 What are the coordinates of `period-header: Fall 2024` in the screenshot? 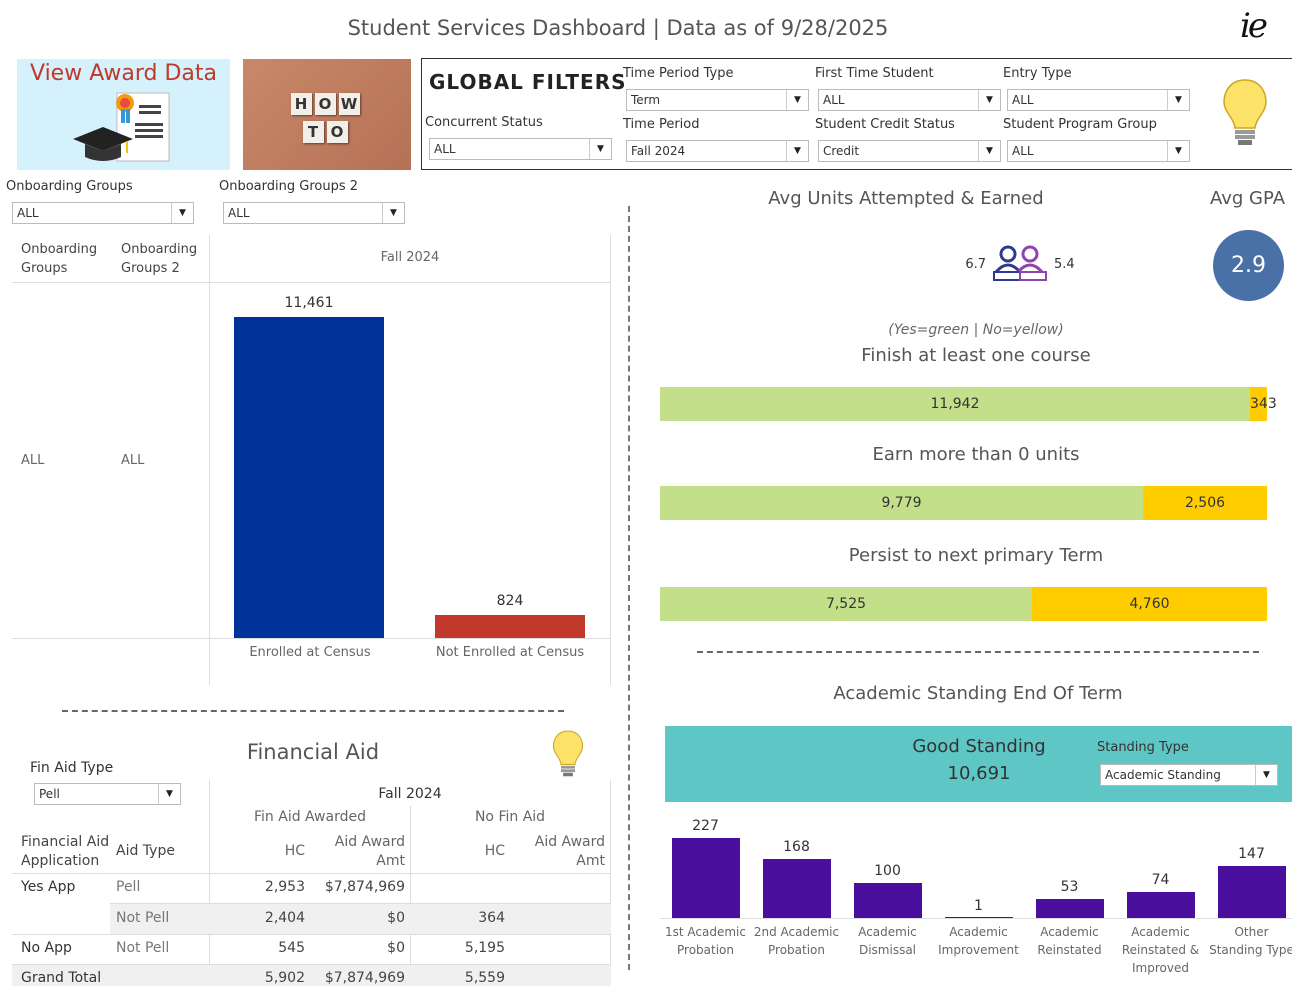 It's located at (410, 257).